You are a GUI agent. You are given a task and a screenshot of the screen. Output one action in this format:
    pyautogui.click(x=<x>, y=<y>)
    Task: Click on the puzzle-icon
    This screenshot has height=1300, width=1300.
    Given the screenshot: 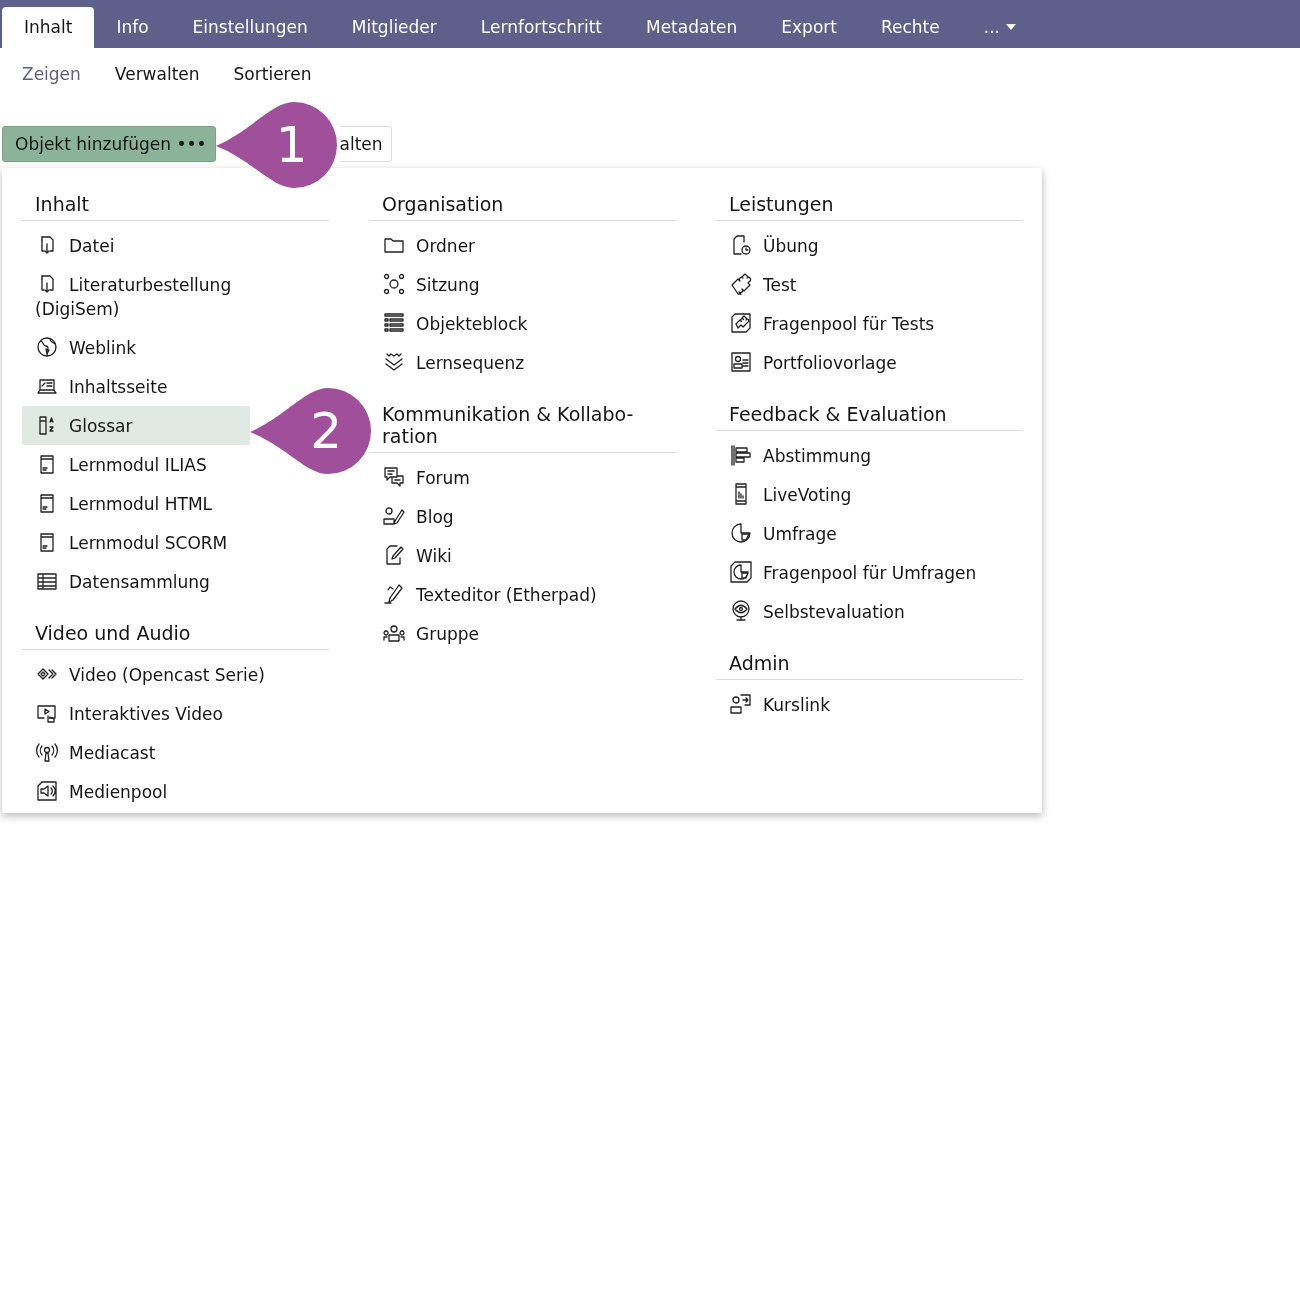 What is the action you would take?
    pyautogui.click(x=741, y=283)
    